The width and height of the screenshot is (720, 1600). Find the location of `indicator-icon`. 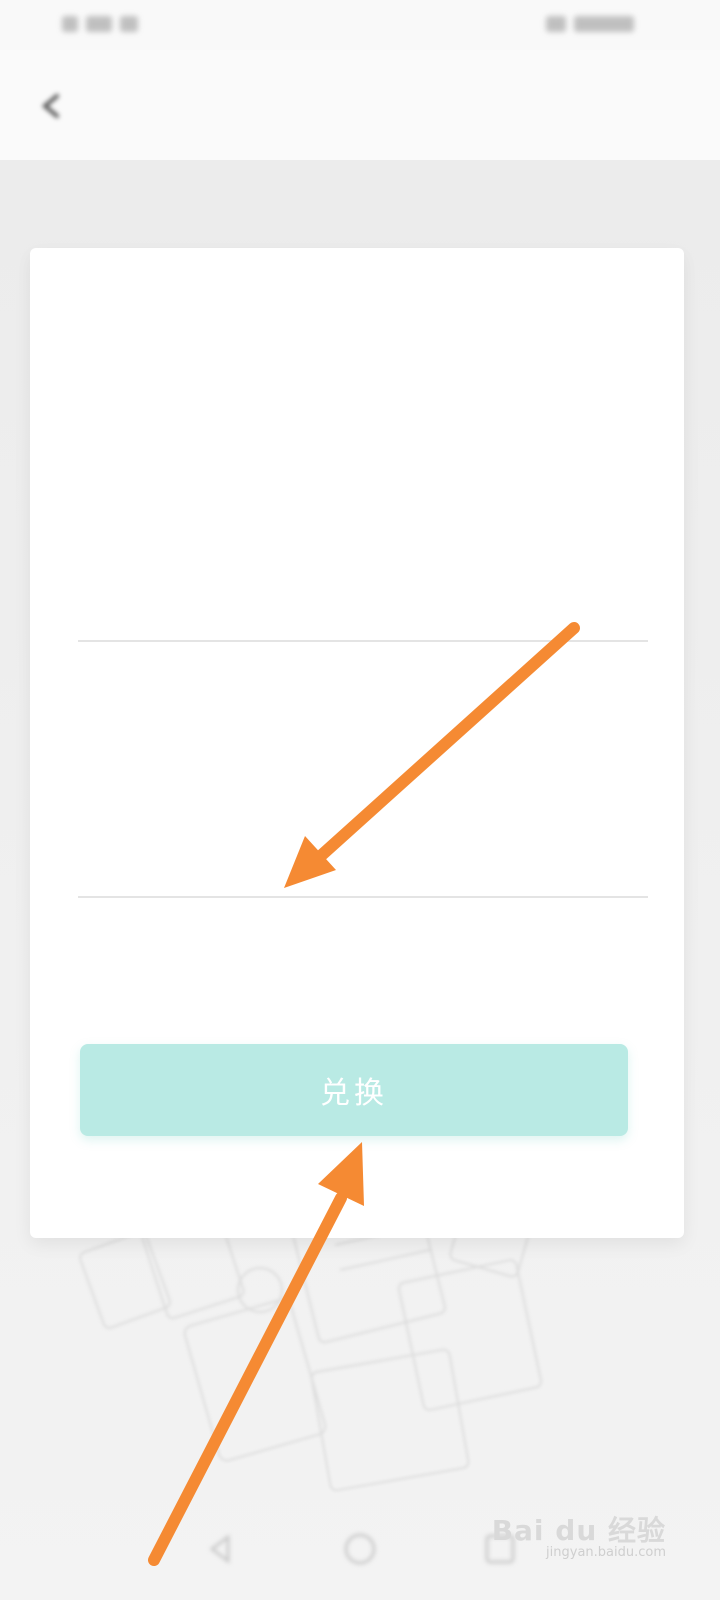

indicator-icon is located at coordinates (604, 24).